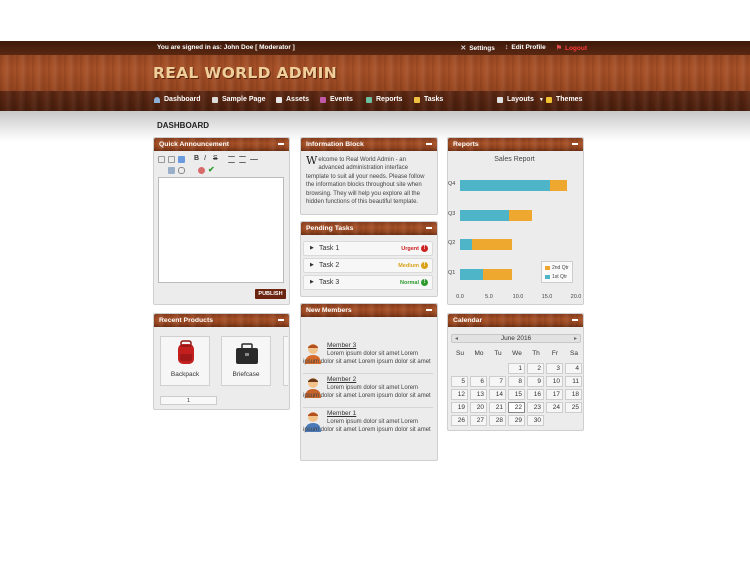 This screenshot has width=750, height=564. I want to click on calendar-day: 29, so click(516, 420).